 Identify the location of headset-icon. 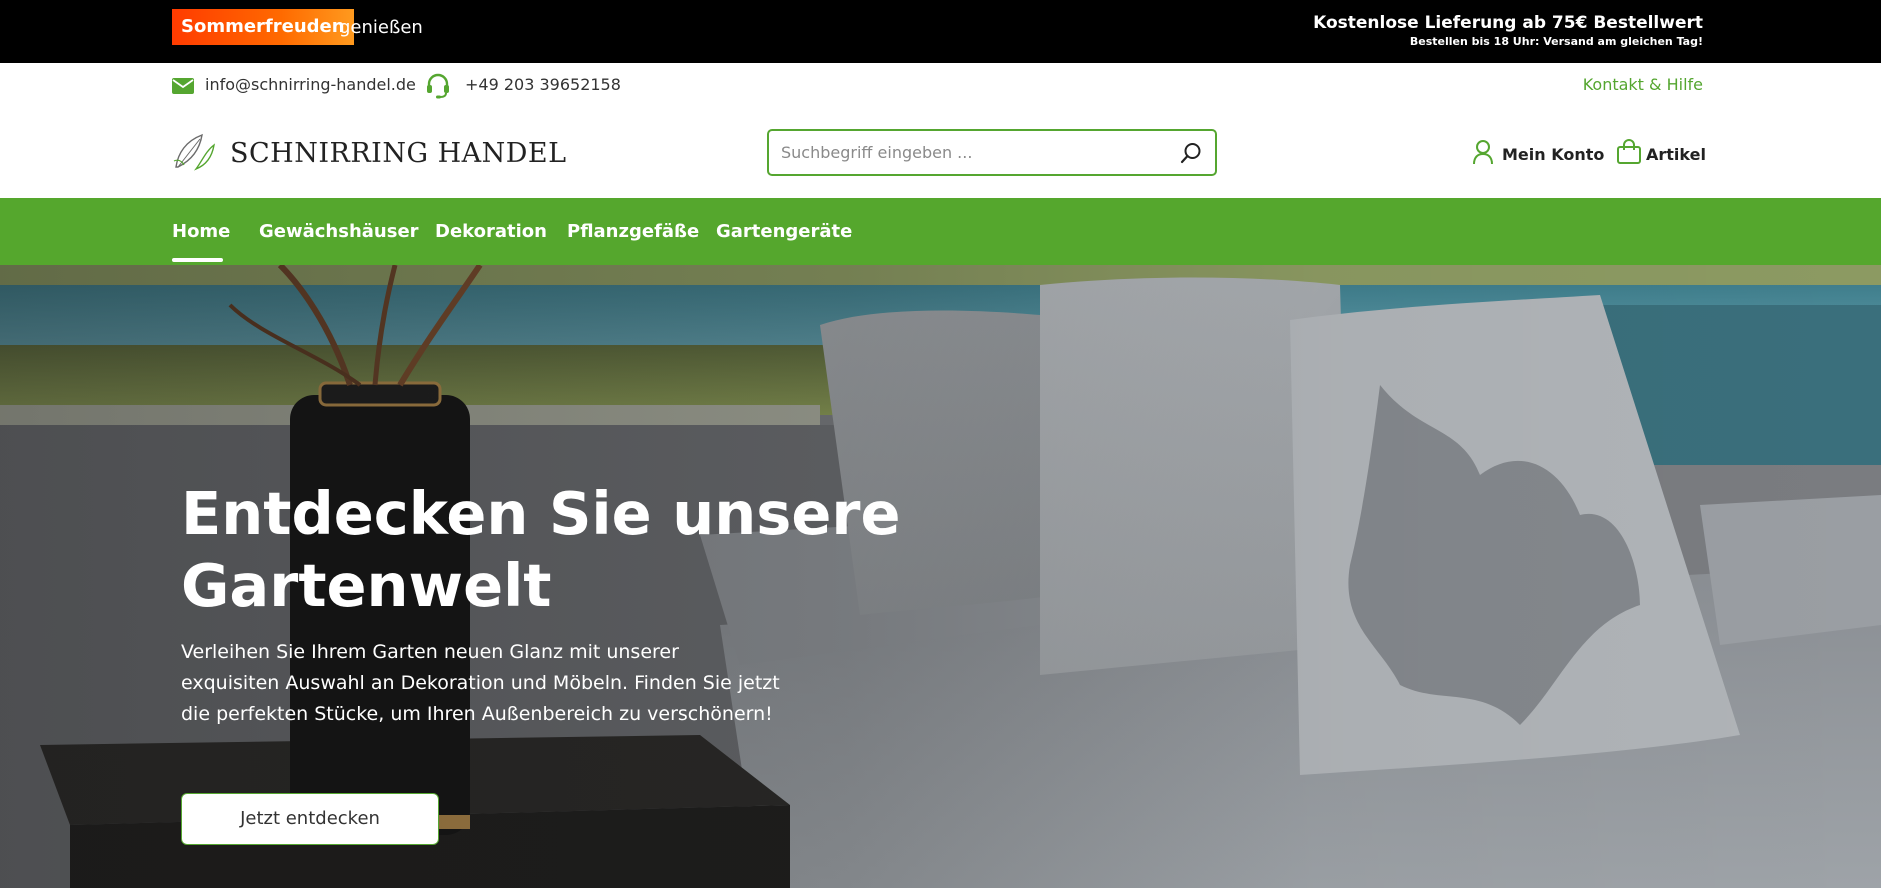
(438, 86).